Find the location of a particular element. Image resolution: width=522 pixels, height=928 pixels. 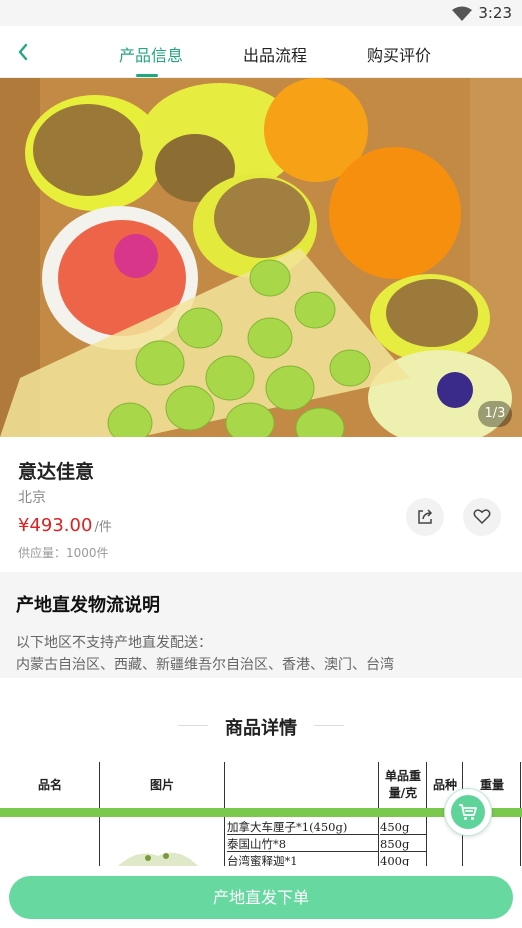

wifi-icon is located at coordinates (462, 13).